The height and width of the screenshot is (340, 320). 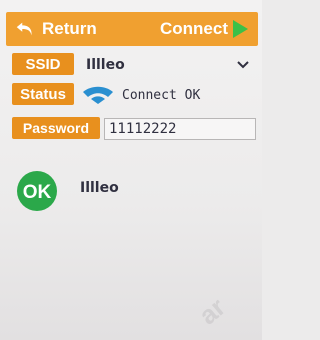 I want to click on return-arrow-icon, so click(x=24, y=29).